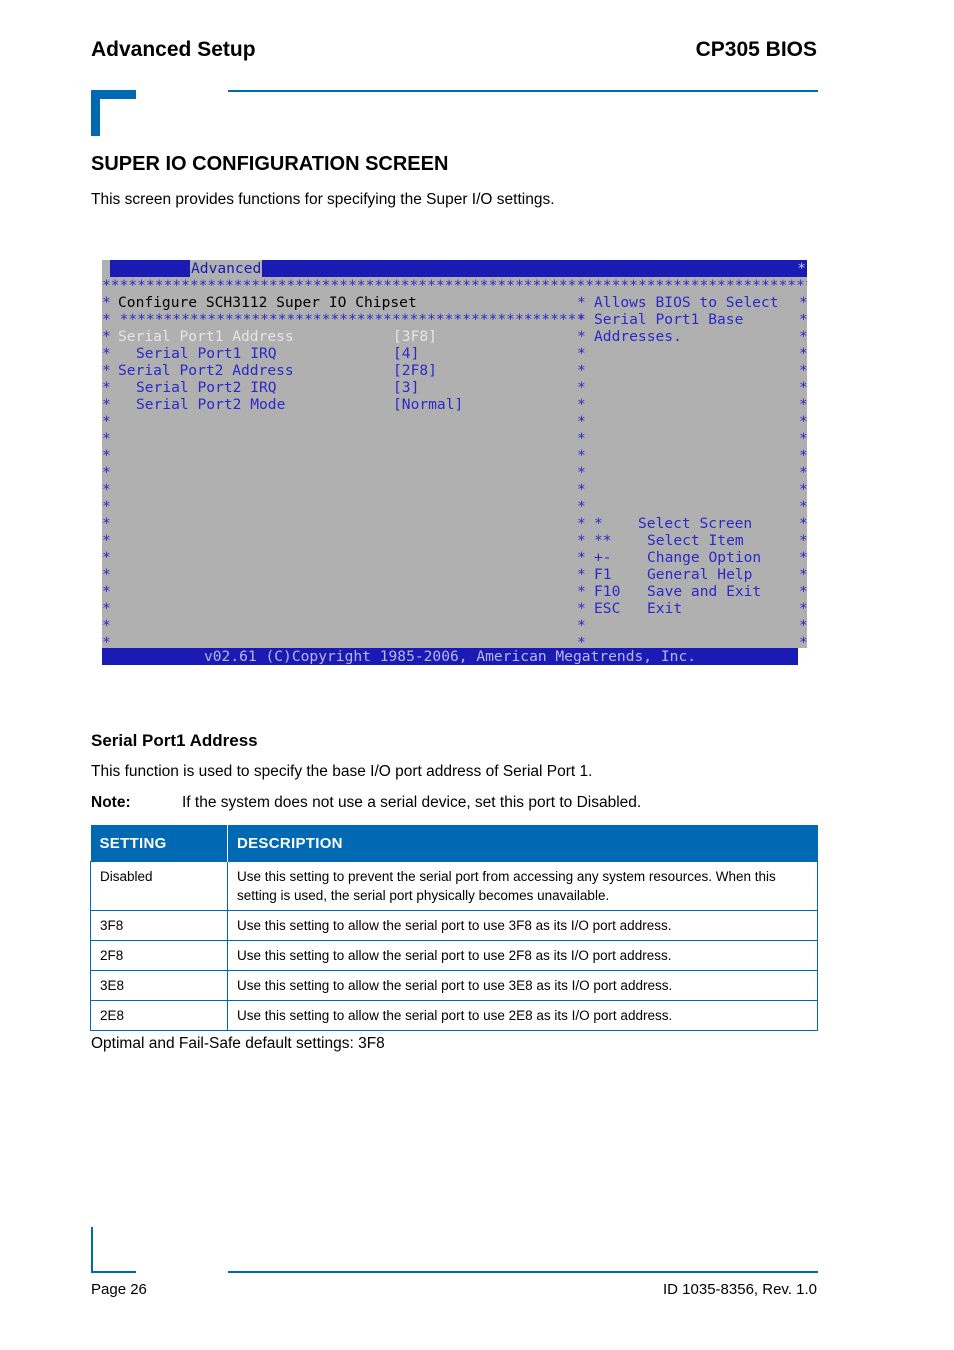  Describe the element at coordinates (523, 1272) in the screenshot. I see `footer-rule` at that location.